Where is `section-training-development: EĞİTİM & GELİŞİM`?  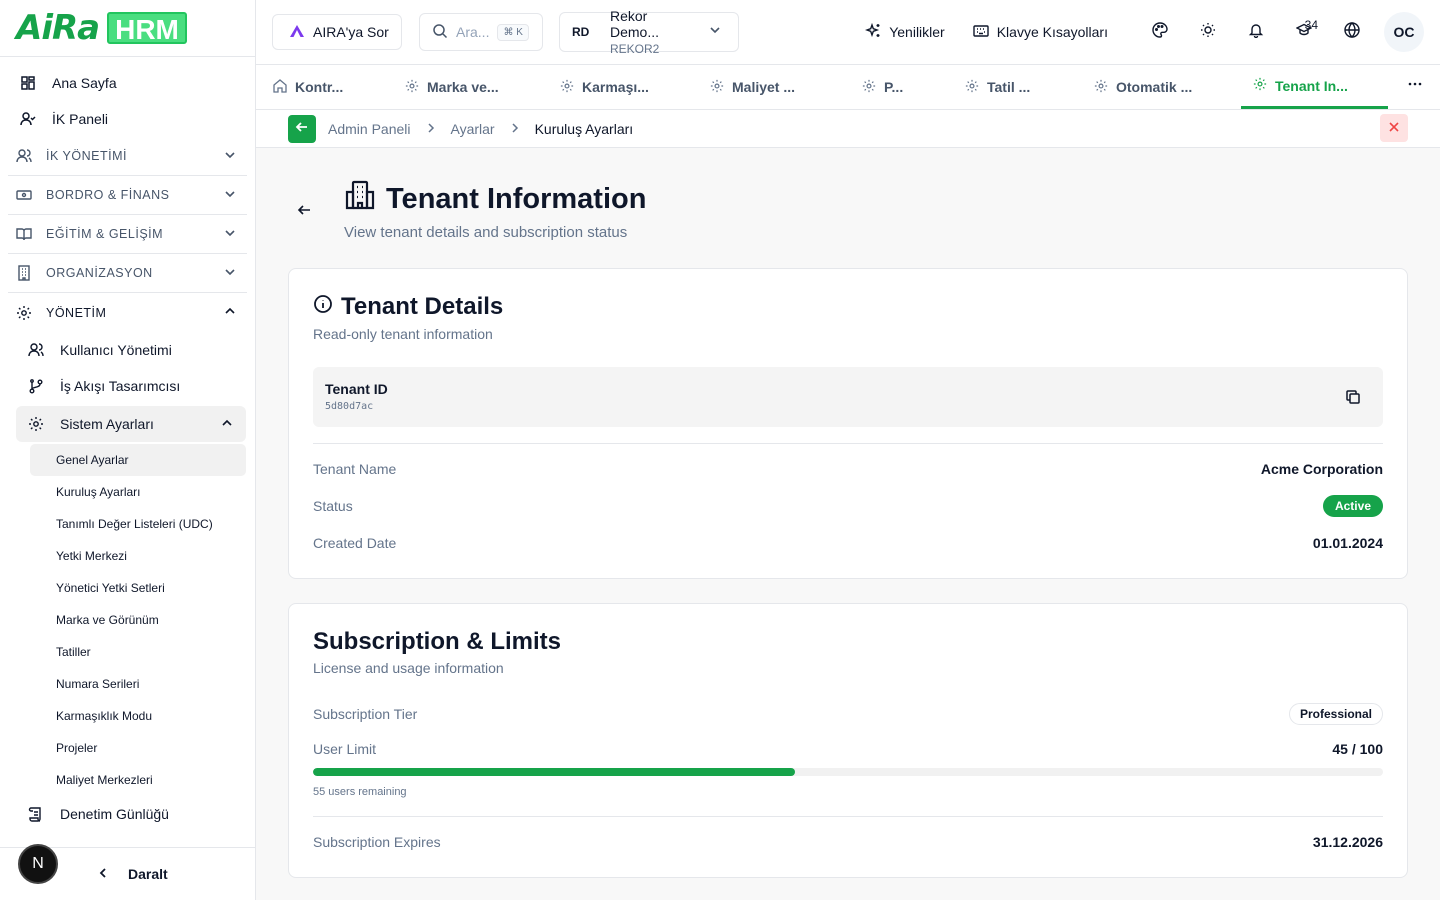 section-training-development: EĞİTİM & GELİŞİM is located at coordinates (127, 234).